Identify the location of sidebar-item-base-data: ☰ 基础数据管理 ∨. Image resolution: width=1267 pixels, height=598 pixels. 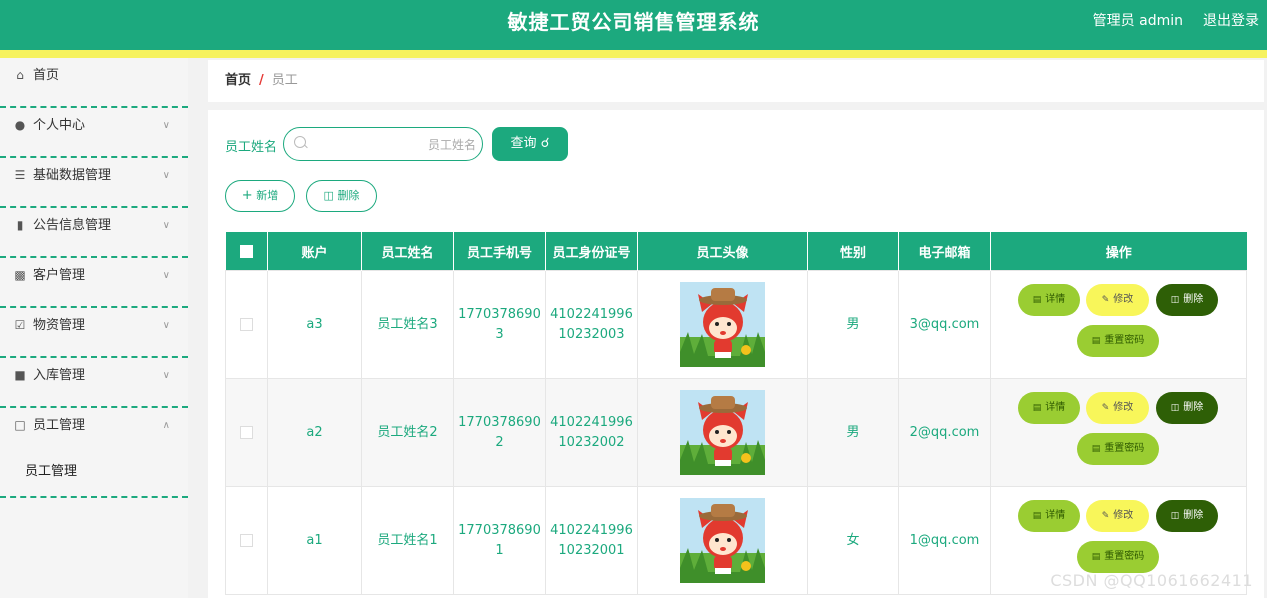
(94, 183).